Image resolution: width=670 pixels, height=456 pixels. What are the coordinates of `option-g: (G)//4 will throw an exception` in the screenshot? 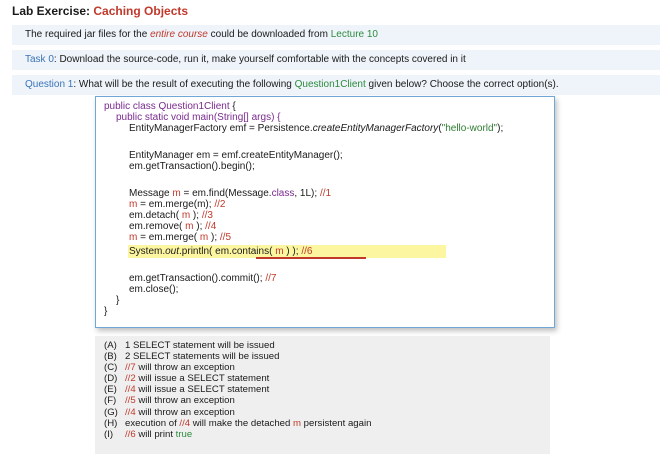 It's located at (327, 412).